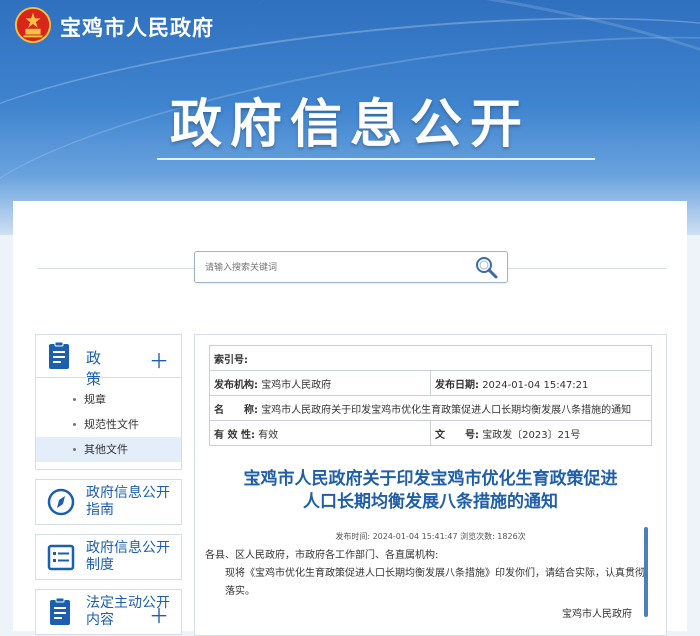 The width and height of the screenshot is (700, 636). What do you see at coordinates (108, 361) in the screenshot?
I see `sidebar-section-policy: 政 策 ＋` at bounding box center [108, 361].